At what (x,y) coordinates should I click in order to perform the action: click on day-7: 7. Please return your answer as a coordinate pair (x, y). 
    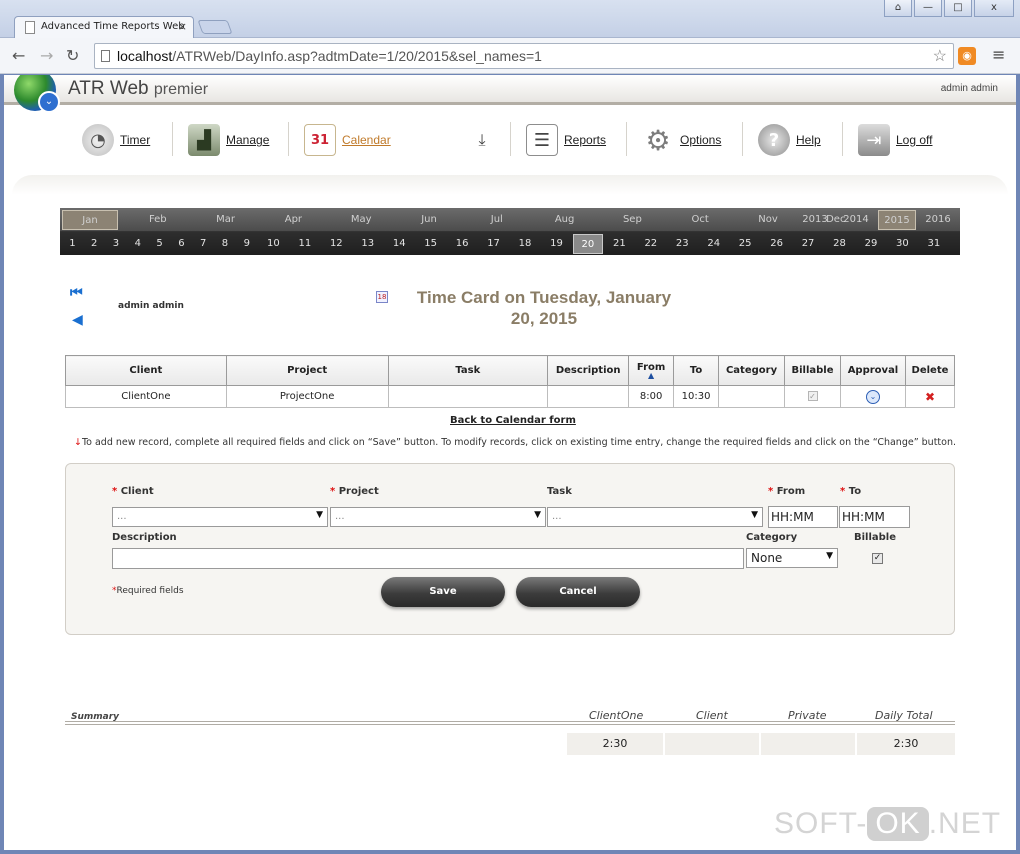
    Looking at the image, I should click on (203, 244).